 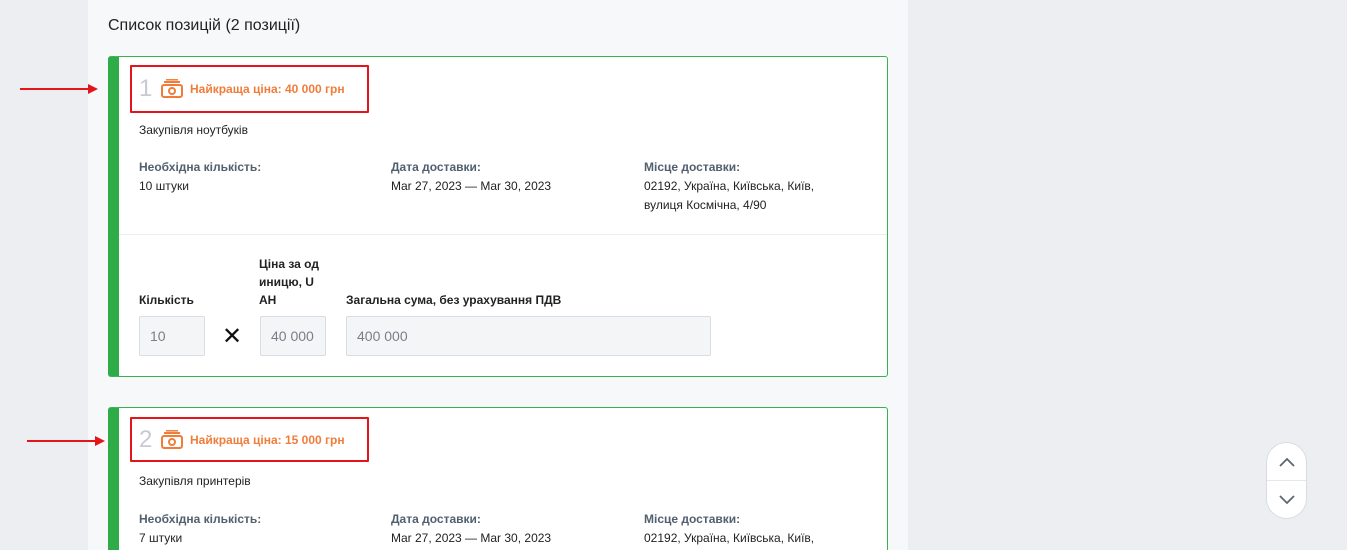 What do you see at coordinates (200, 177) in the screenshot?
I see `quantity-info: Необхідна кількість: 10 штуки` at bounding box center [200, 177].